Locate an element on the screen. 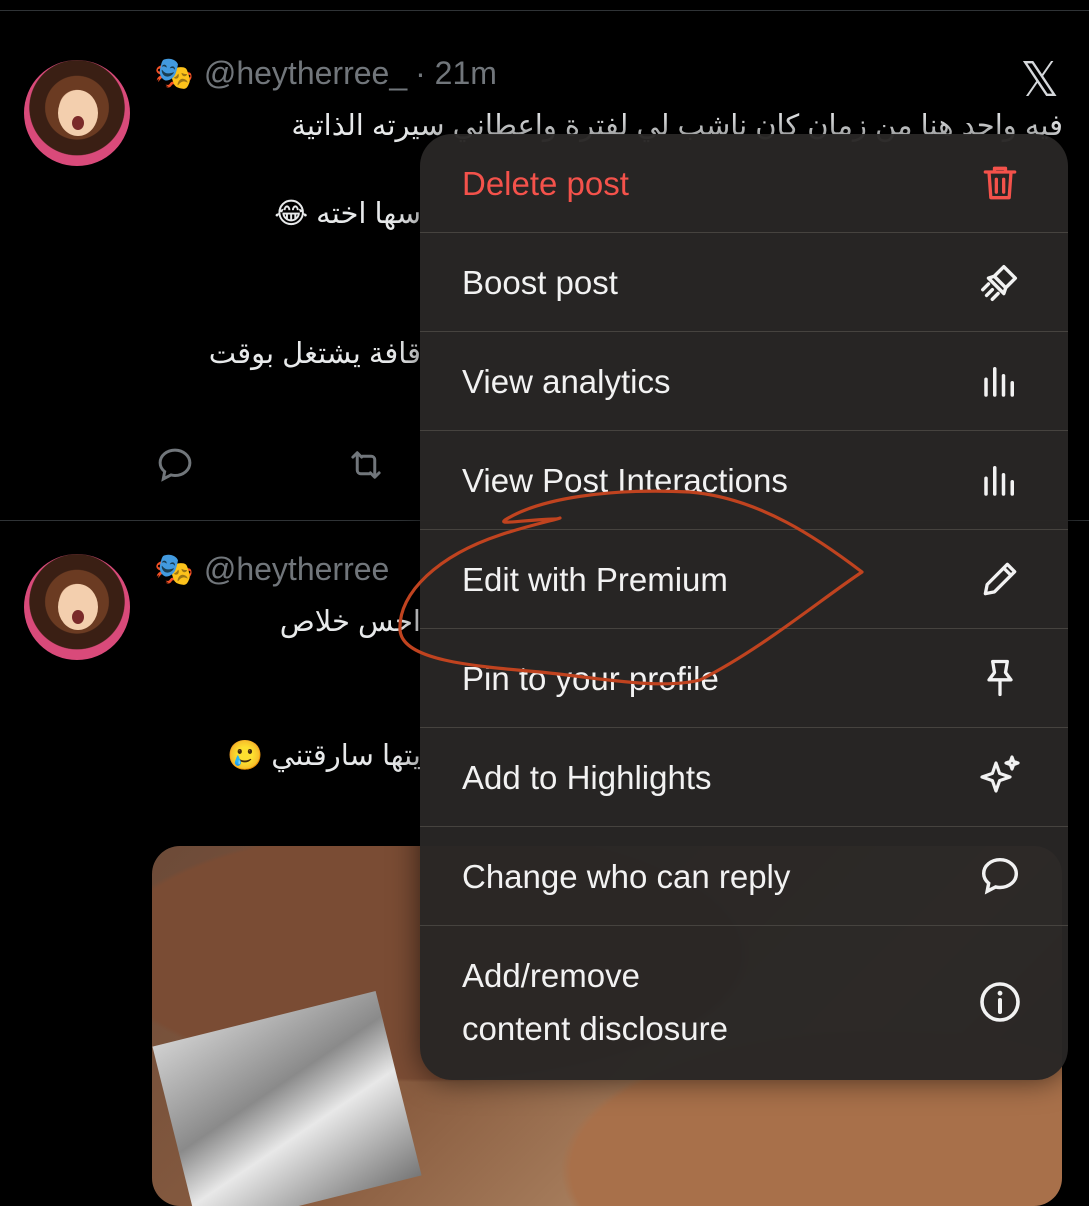 The width and height of the screenshot is (1089, 1206). reply-icon is located at coordinates (175, 465).